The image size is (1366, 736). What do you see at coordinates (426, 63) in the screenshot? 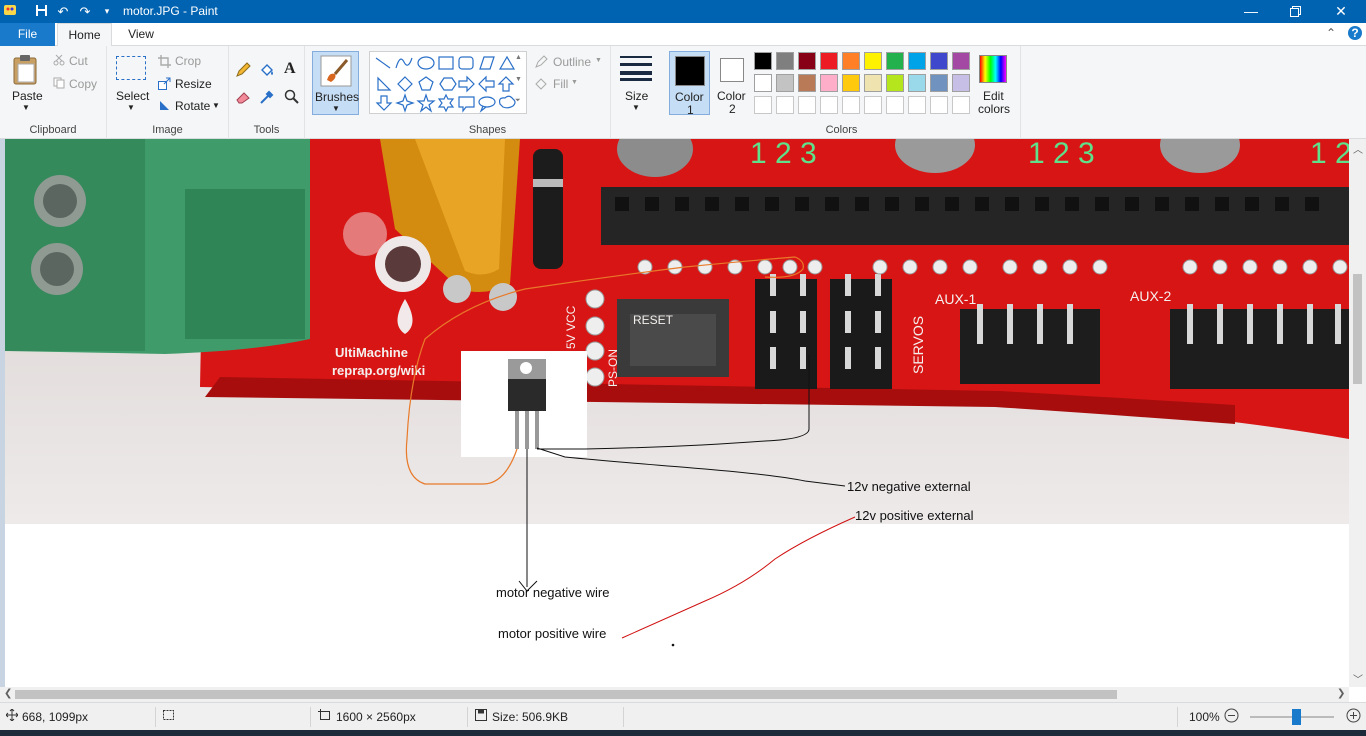
I see `oval-shape-icon` at bounding box center [426, 63].